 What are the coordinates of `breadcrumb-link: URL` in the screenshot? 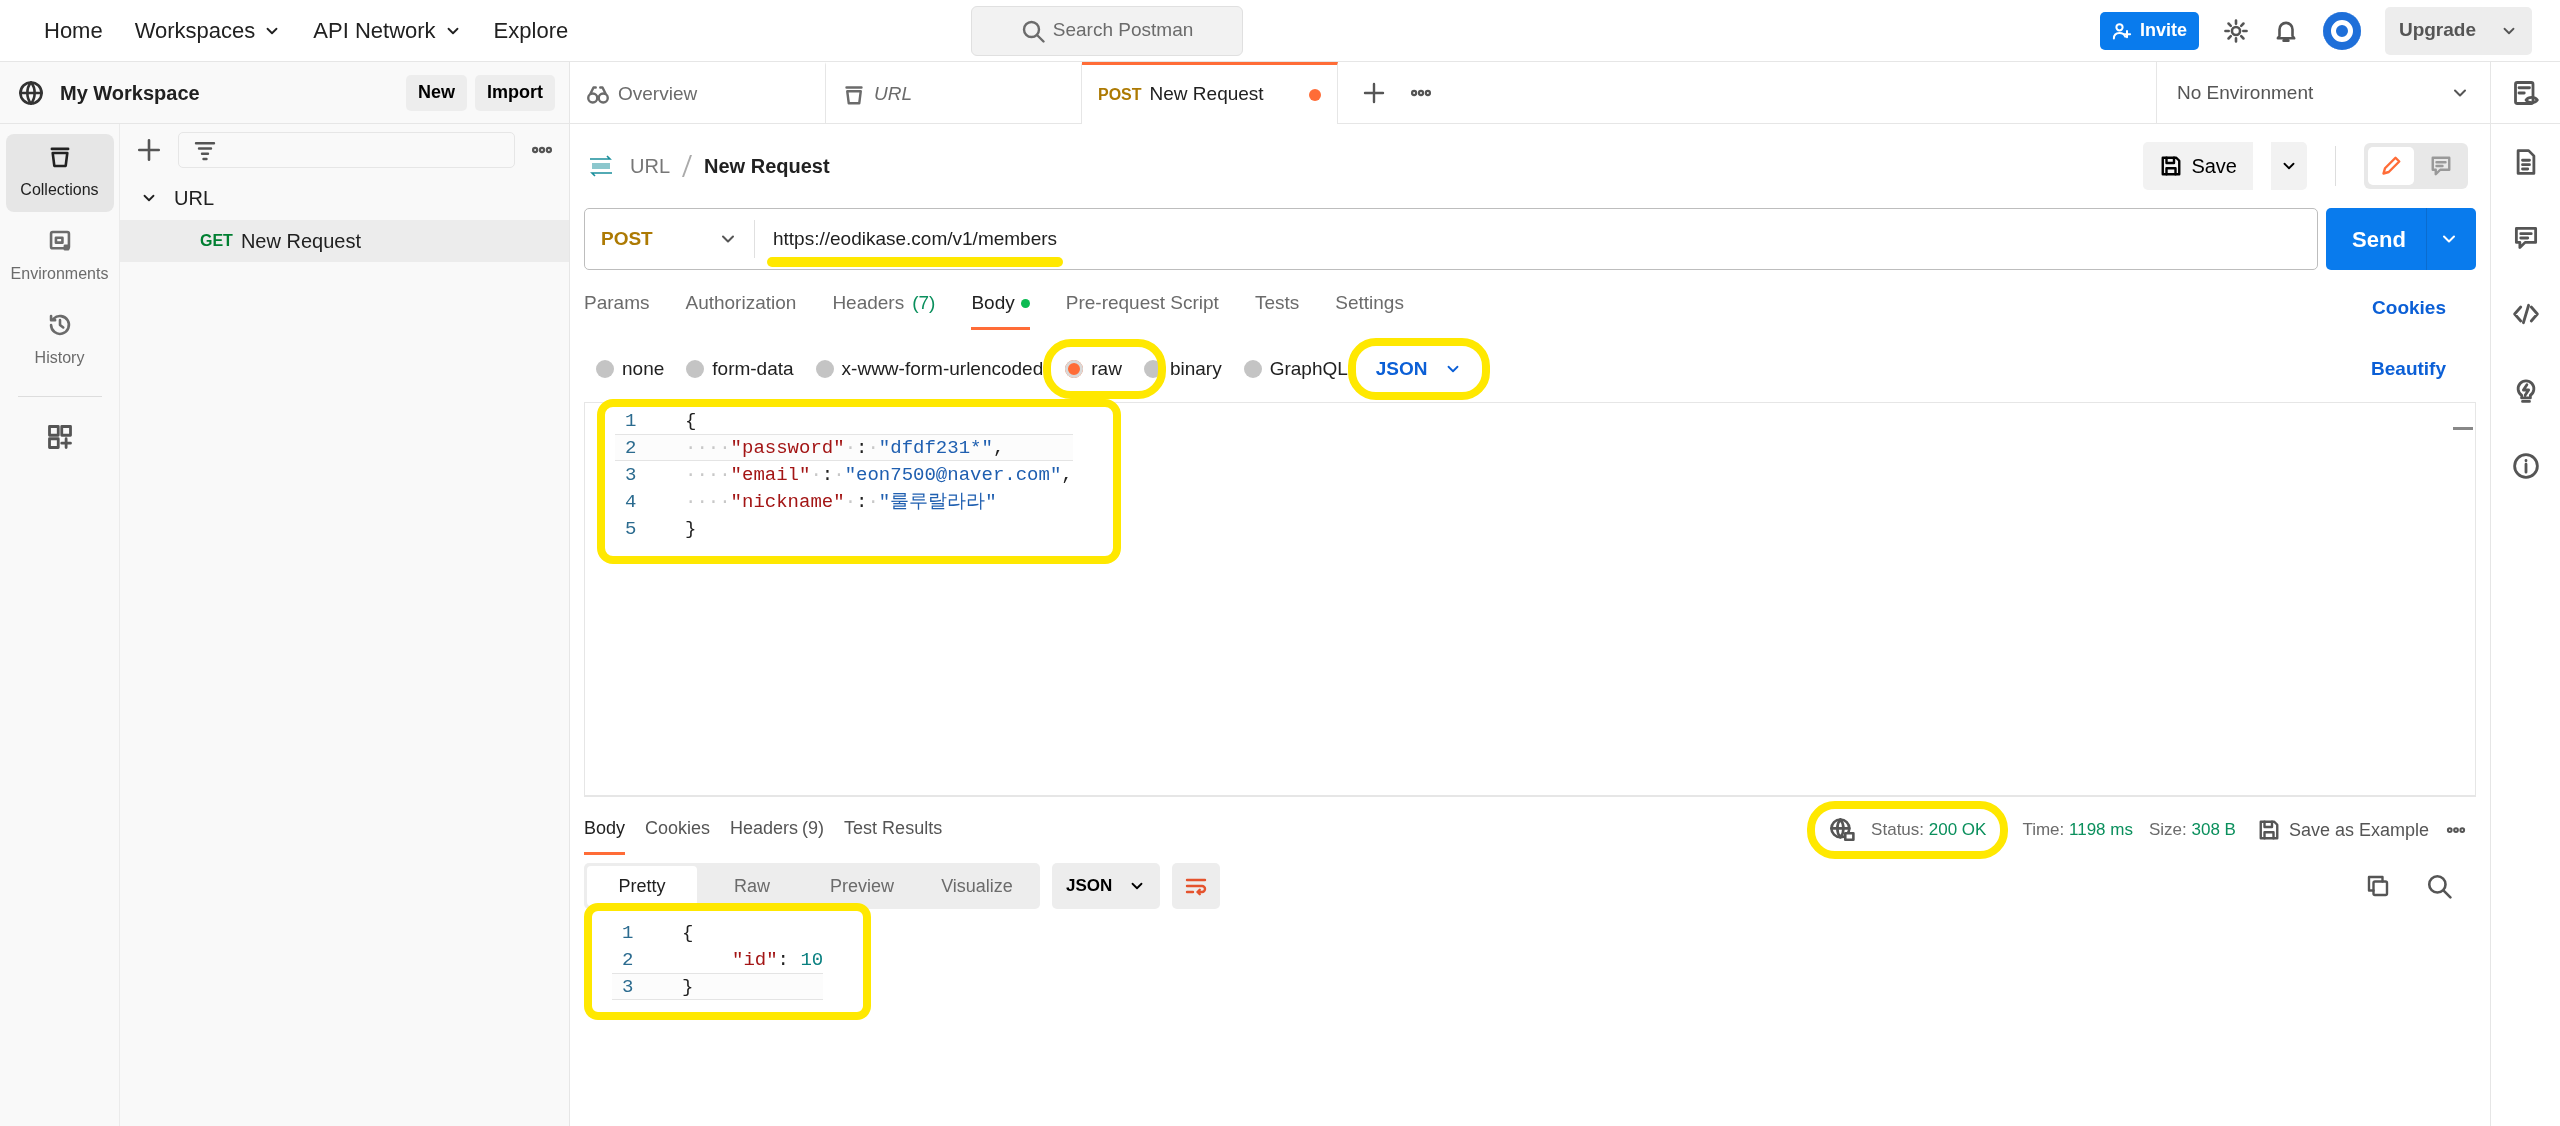 It's located at (650, 166).